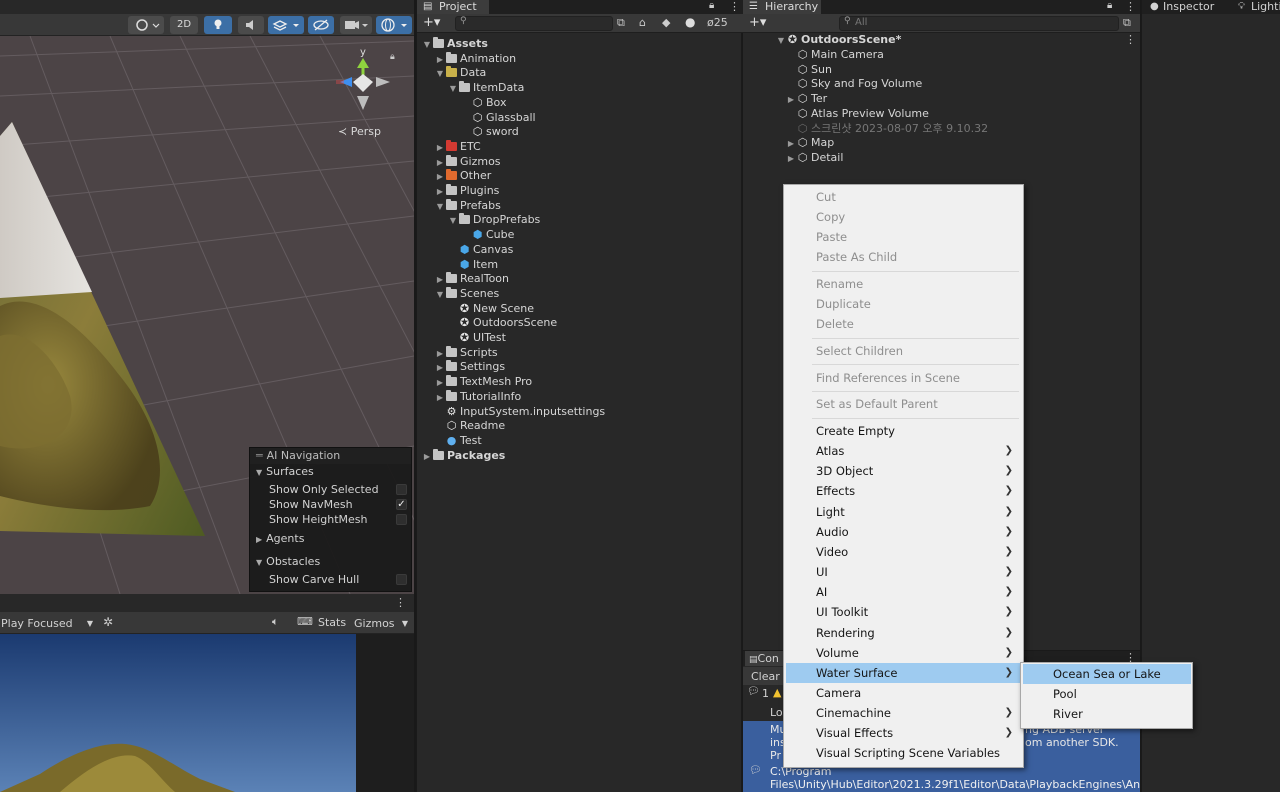 This screenshot has width=1280, height=792. Describe the element at coordinates (903, 552) in the screenshot. I see `menu-item-video: Video ❯` at that location.